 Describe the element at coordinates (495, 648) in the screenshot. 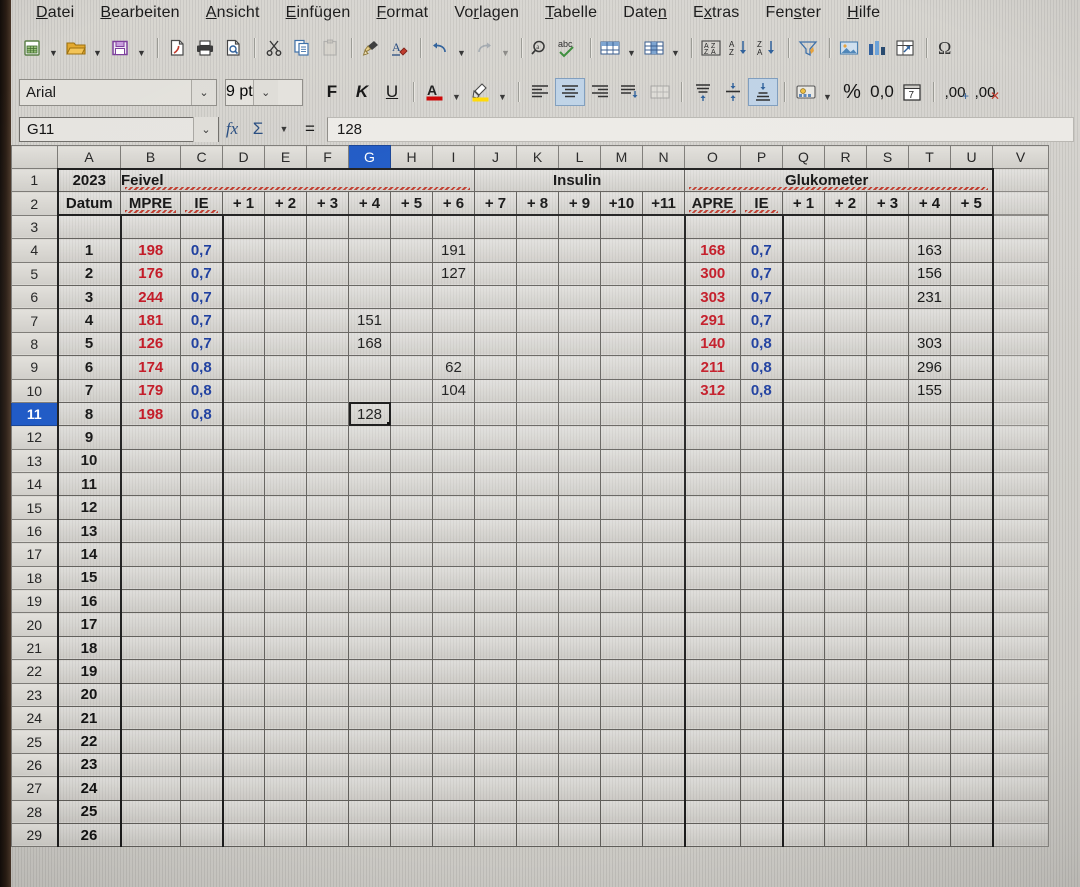

I see `cell-J21` at that location.